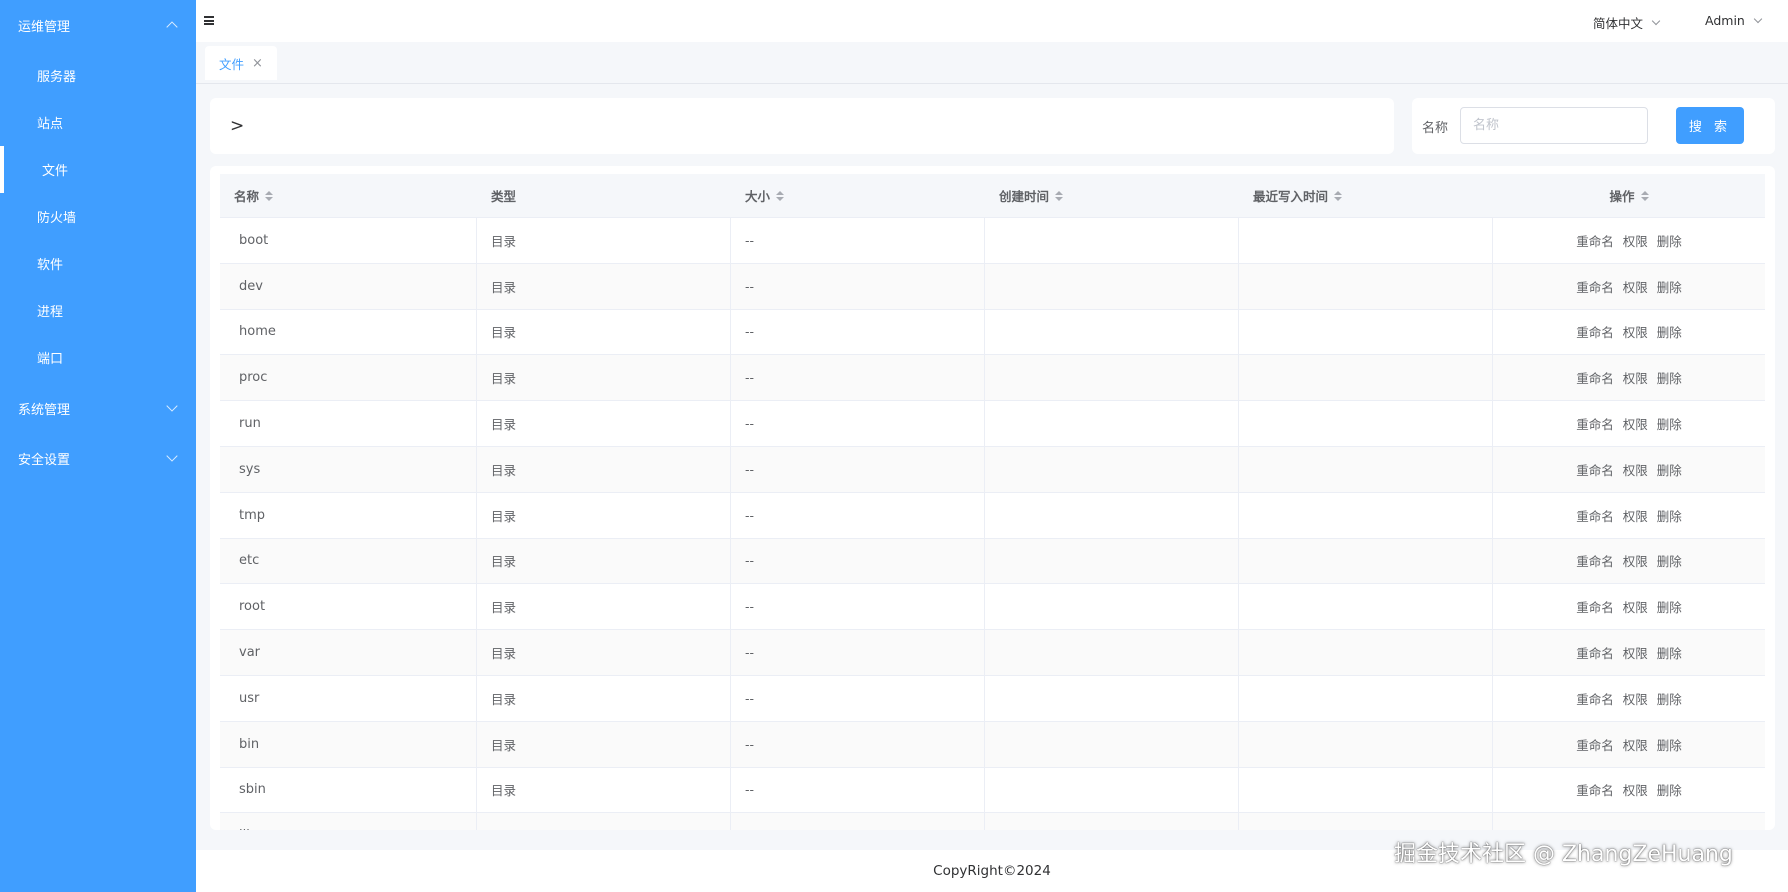  I want to click on table-row: lib目录-- 重命名 权限 删除, so click(992, 821).